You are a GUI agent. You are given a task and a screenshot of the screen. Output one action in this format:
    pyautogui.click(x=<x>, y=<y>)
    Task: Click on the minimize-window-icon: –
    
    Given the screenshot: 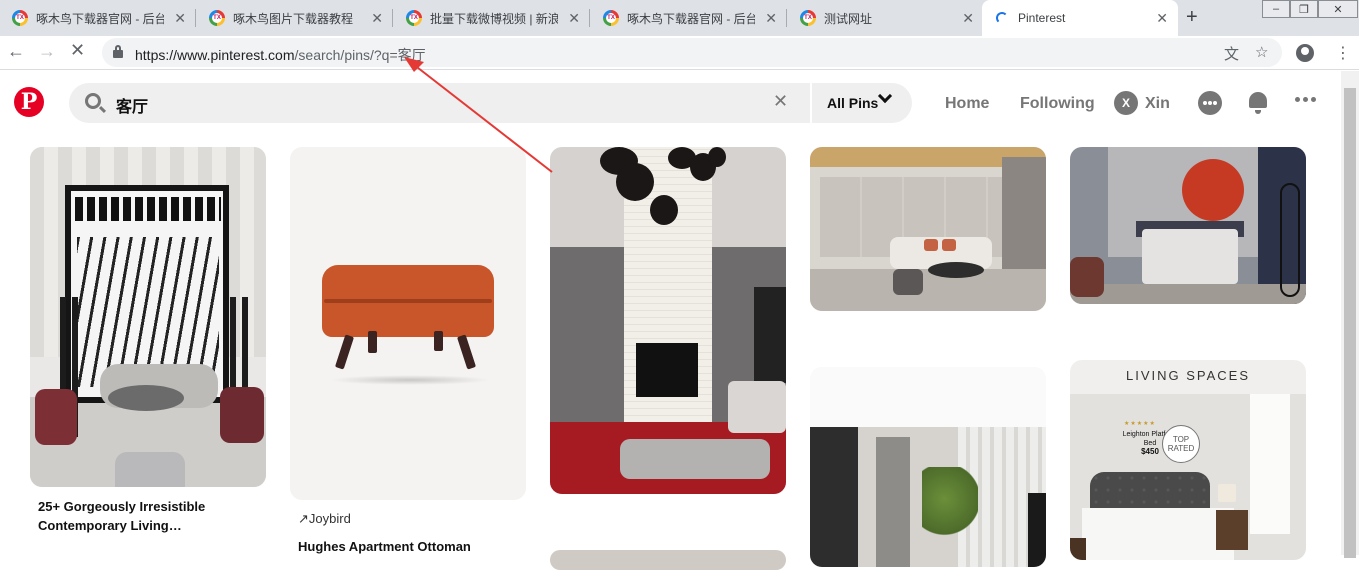 What is the action you would take?
    pyautogui.click(x=1276, y=9)
    